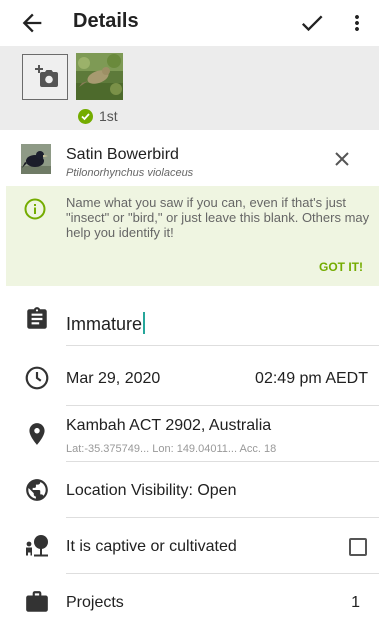  Describe the element at coordinates (106, 21) in the screenshot. I see `page-title: Details` at that location.